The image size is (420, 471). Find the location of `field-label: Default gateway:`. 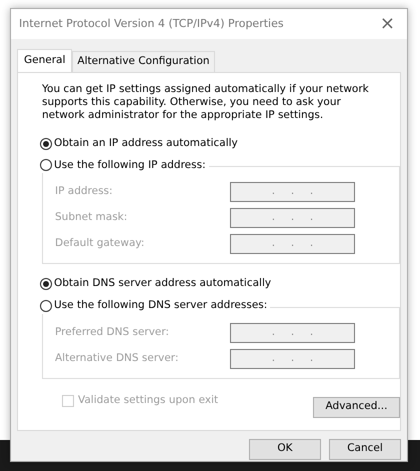

field-label: Default gateway: is located at coordinates (100, 244).